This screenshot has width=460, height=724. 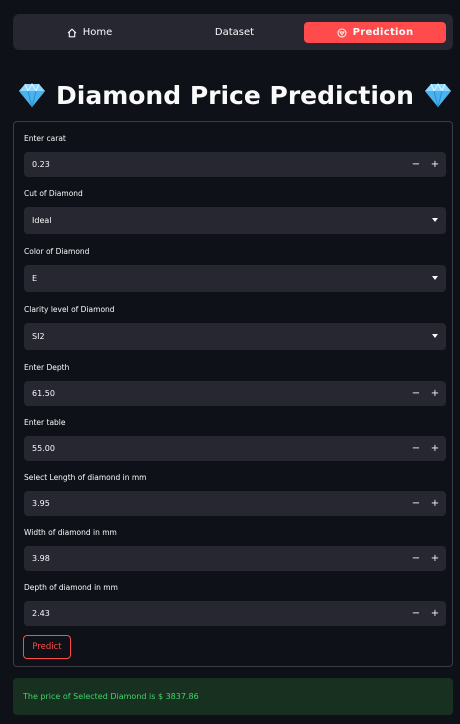 I want to click on depth-label: Enter Depth, so click(x=47, y=367).